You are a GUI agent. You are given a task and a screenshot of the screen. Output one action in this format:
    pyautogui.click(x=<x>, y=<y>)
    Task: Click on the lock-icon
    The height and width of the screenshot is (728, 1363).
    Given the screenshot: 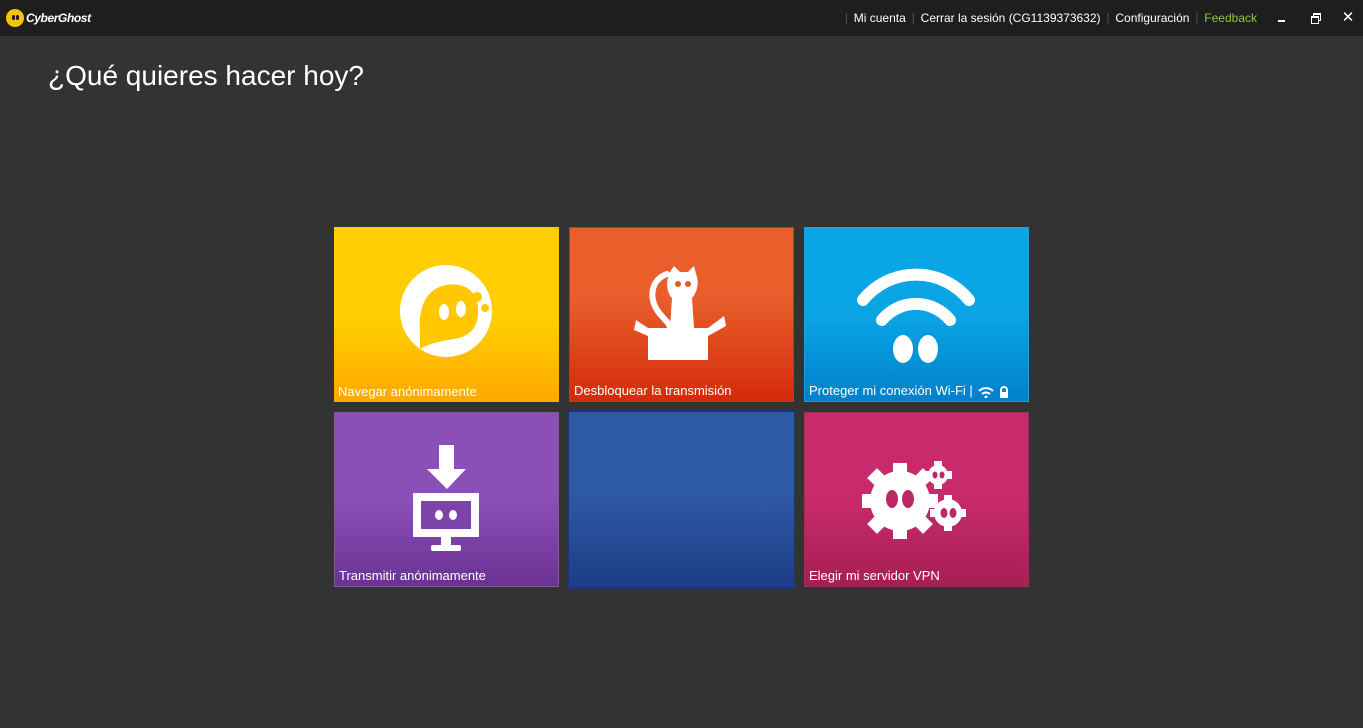 What is the action you would take?
    pyautogui.click(x=1004, y=391)
    